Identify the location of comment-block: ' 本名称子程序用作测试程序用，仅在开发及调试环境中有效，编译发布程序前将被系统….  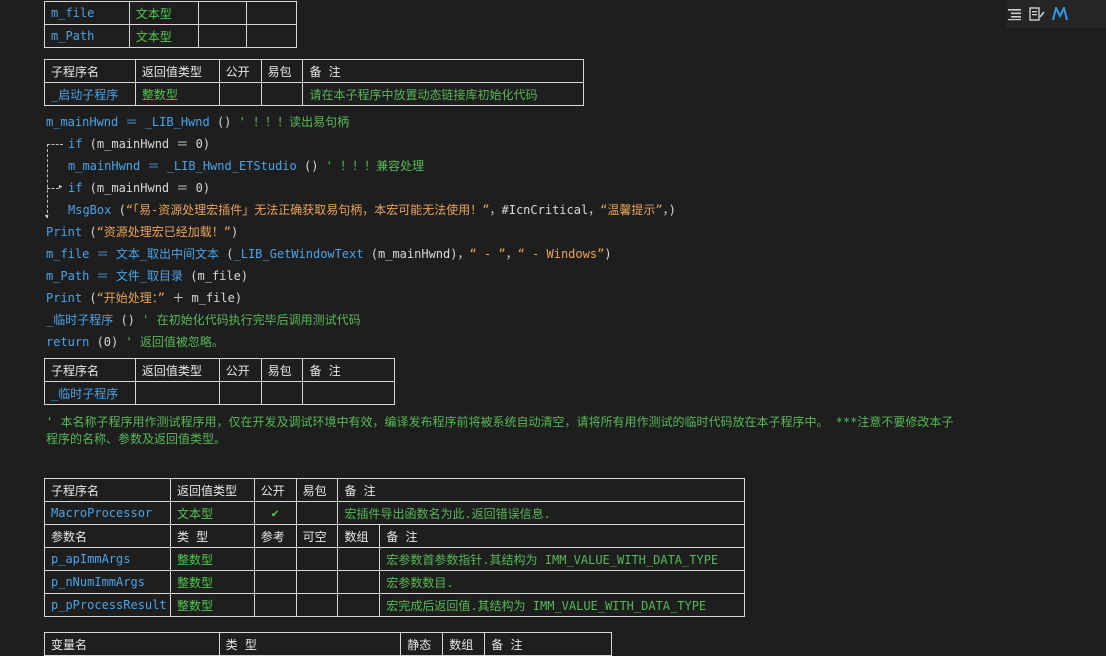
(574, 431).